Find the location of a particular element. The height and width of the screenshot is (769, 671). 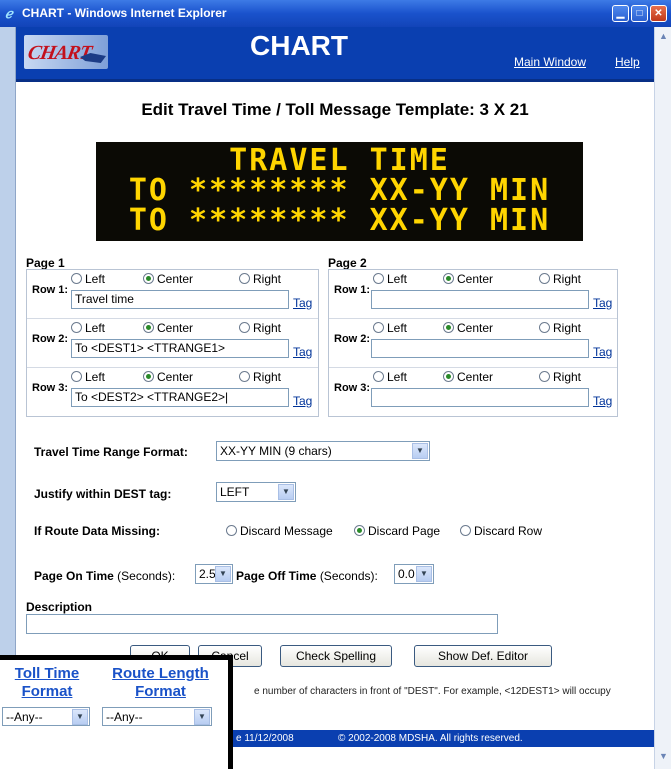

page-1-label: Page 1 is located at coordinates (45, 263).